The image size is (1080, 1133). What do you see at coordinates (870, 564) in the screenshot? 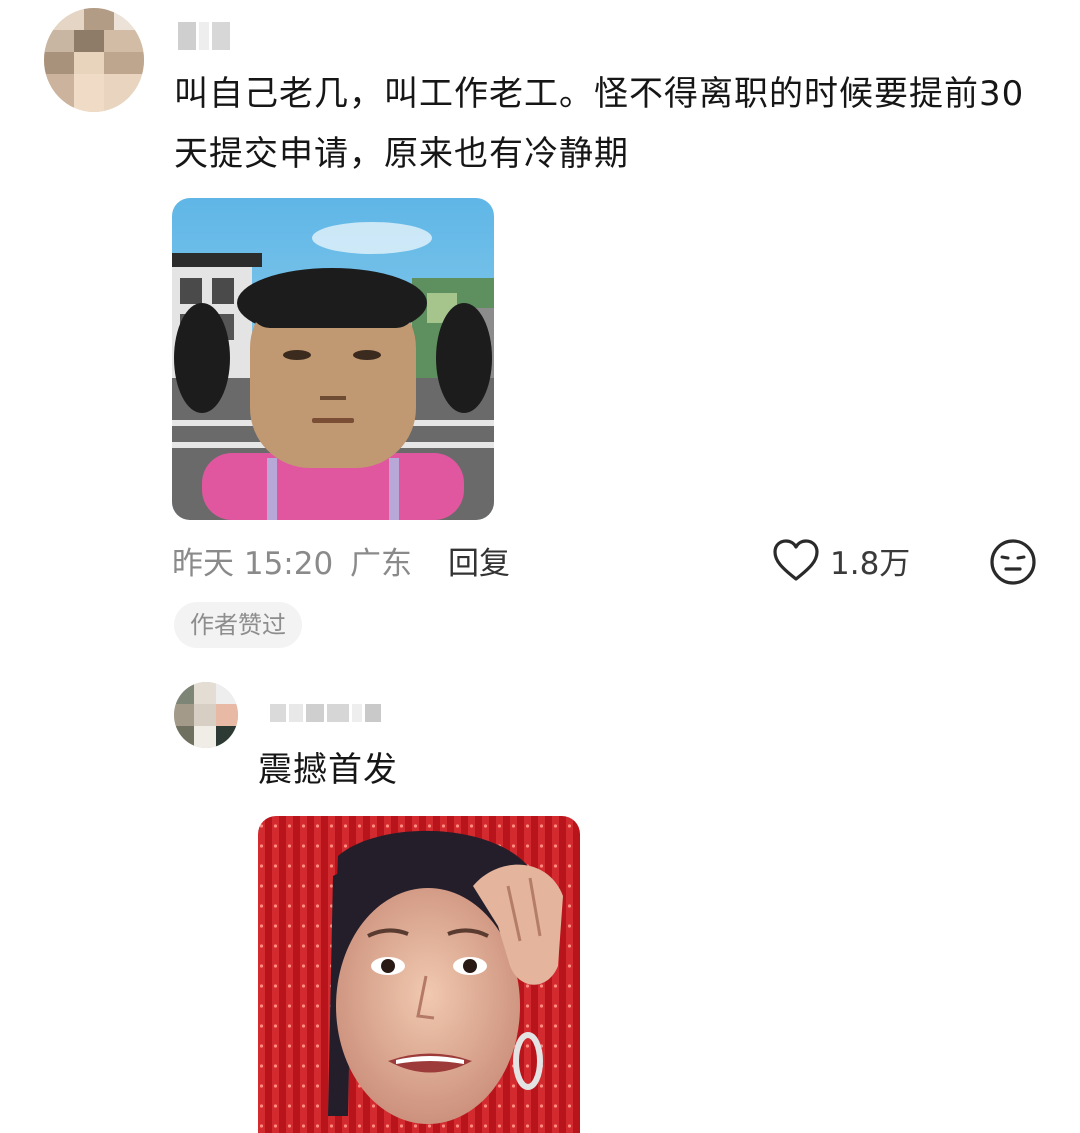
I see `like-count: 1.8万` at bounding box center [870, 564].